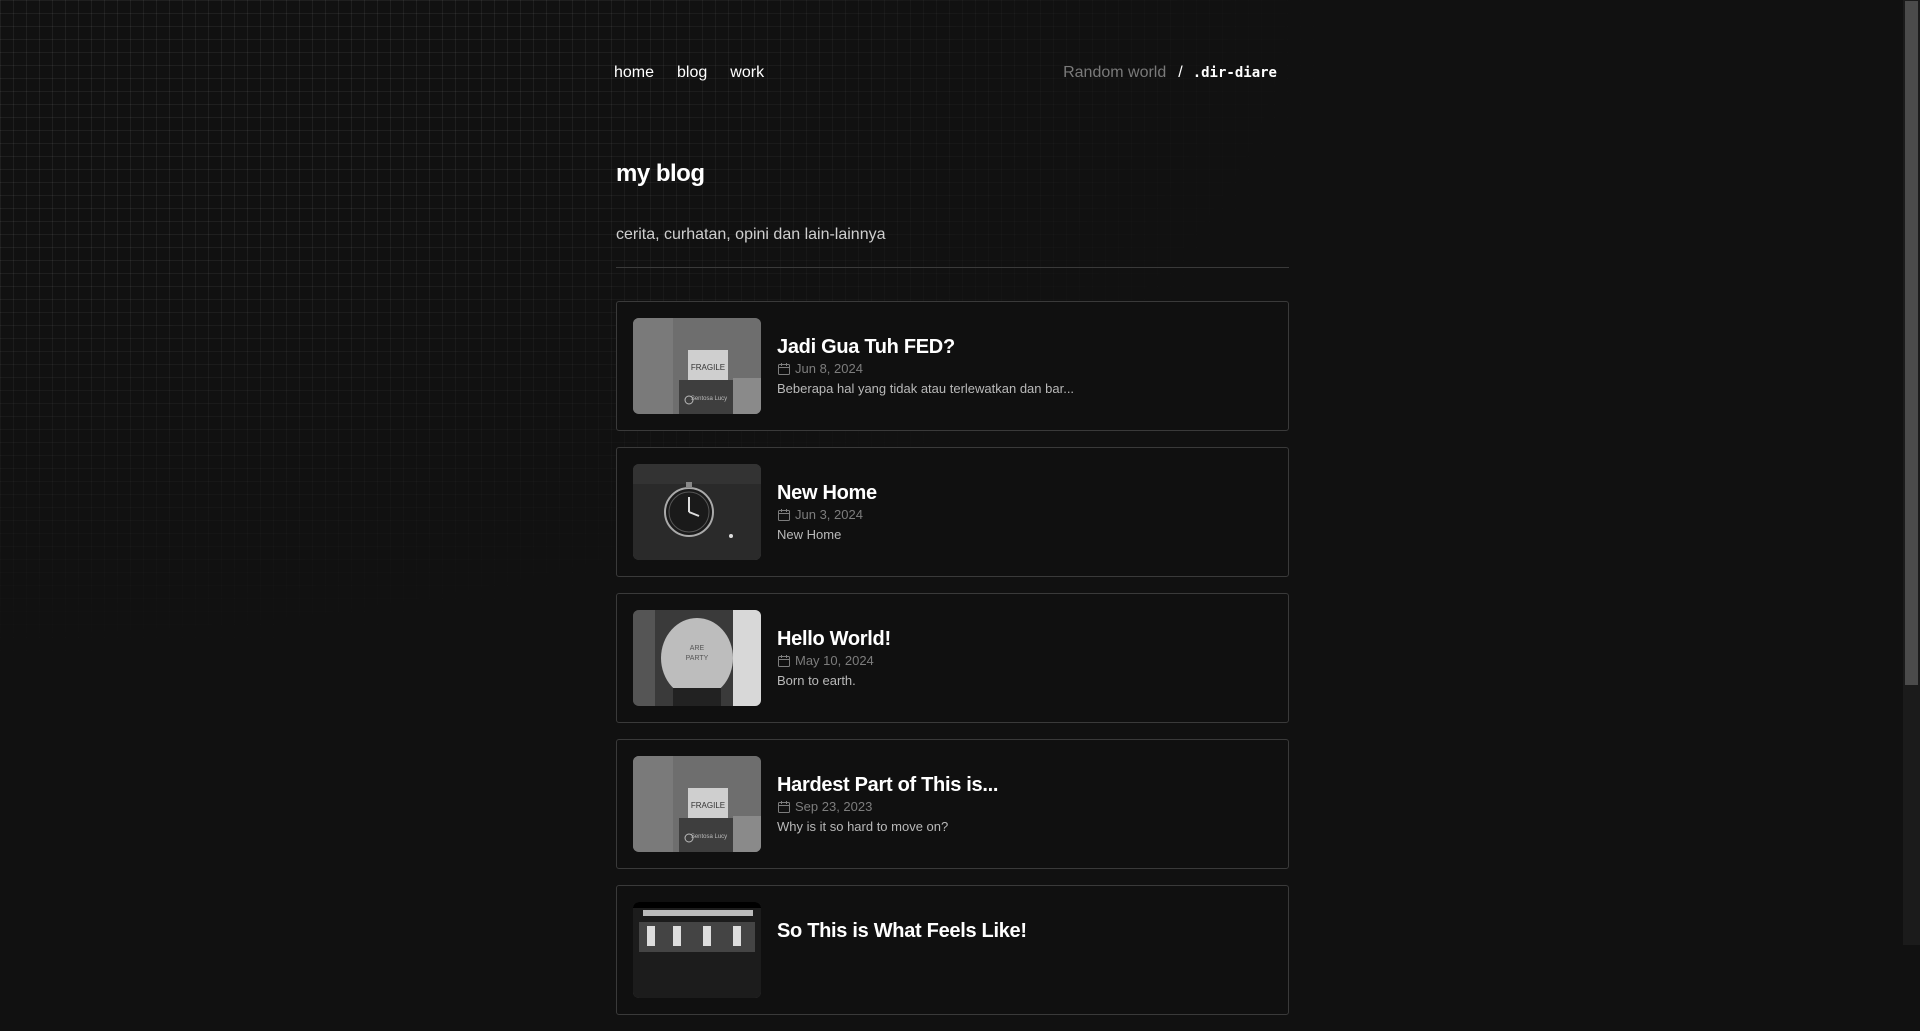 Image resolution: width=1920 pixels, height=1031 pixels. Describe the element at coordinates (1022, 347) in the screenshot. I see `post-title: Jadi Gua Tuh FED?` at that location.